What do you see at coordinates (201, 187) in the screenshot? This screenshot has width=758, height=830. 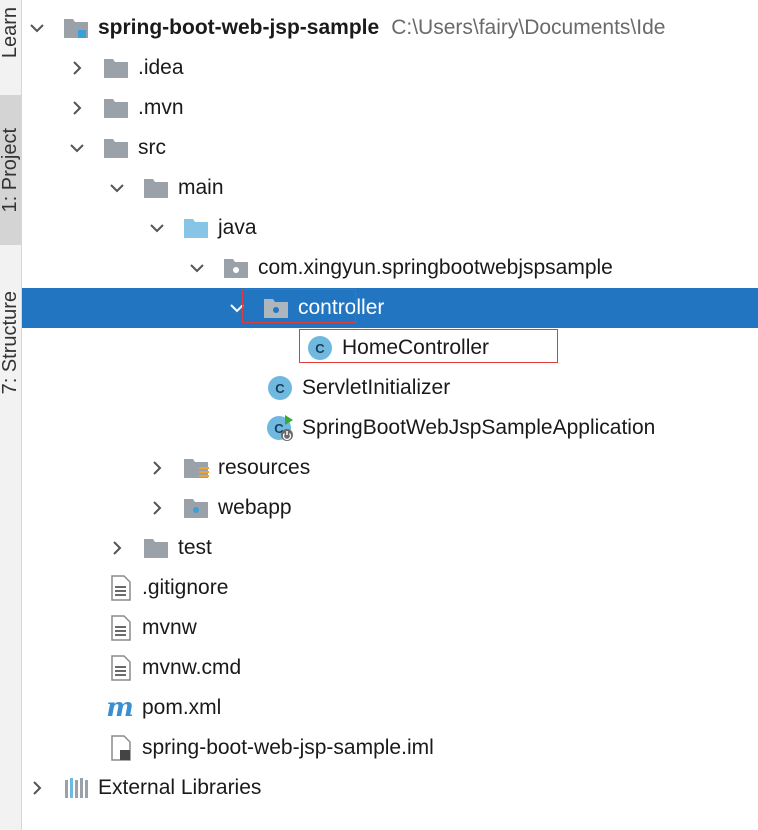 I see `tree-item-label: main` at bounding box center [201, 187].